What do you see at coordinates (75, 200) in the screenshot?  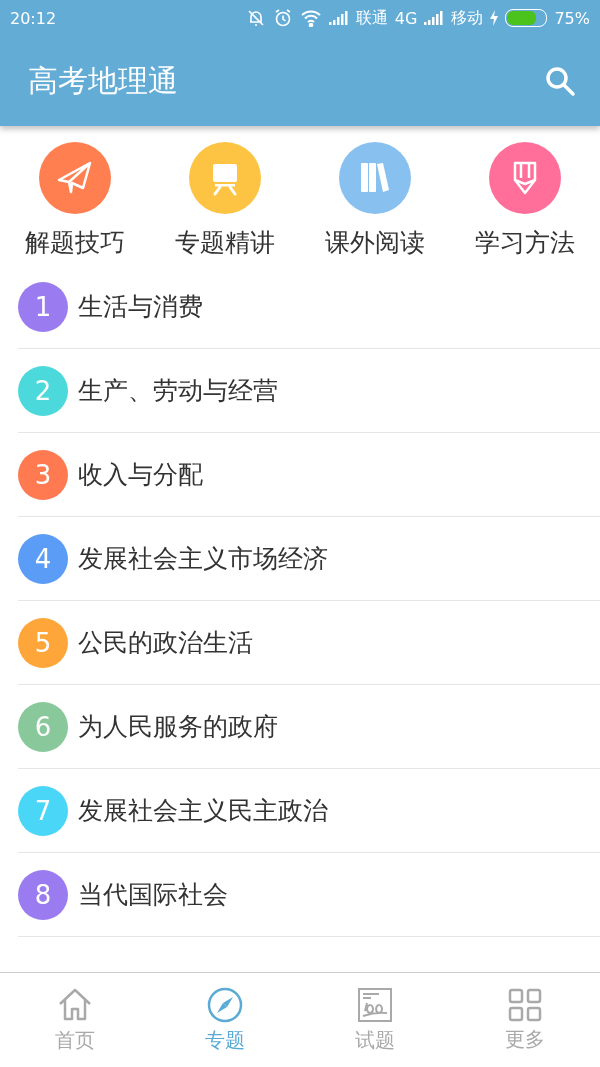 I see `shortcut-item: 解题技巧` at bounding box center [75, 200].